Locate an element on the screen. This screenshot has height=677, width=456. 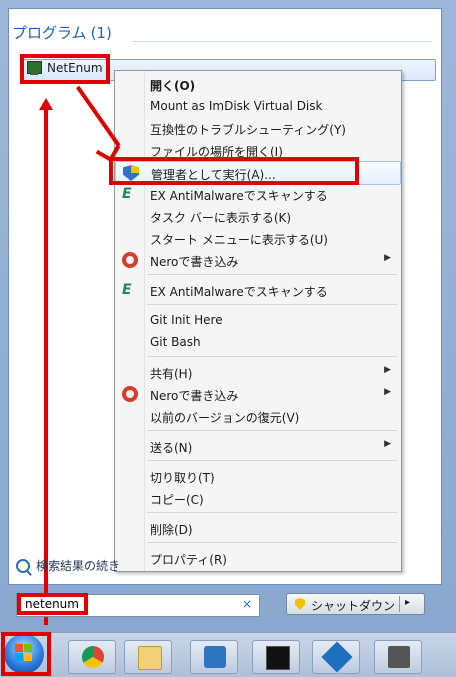
menu-nero-burn-2-label: Neroで書き込み is located at coordinates (194, 396).